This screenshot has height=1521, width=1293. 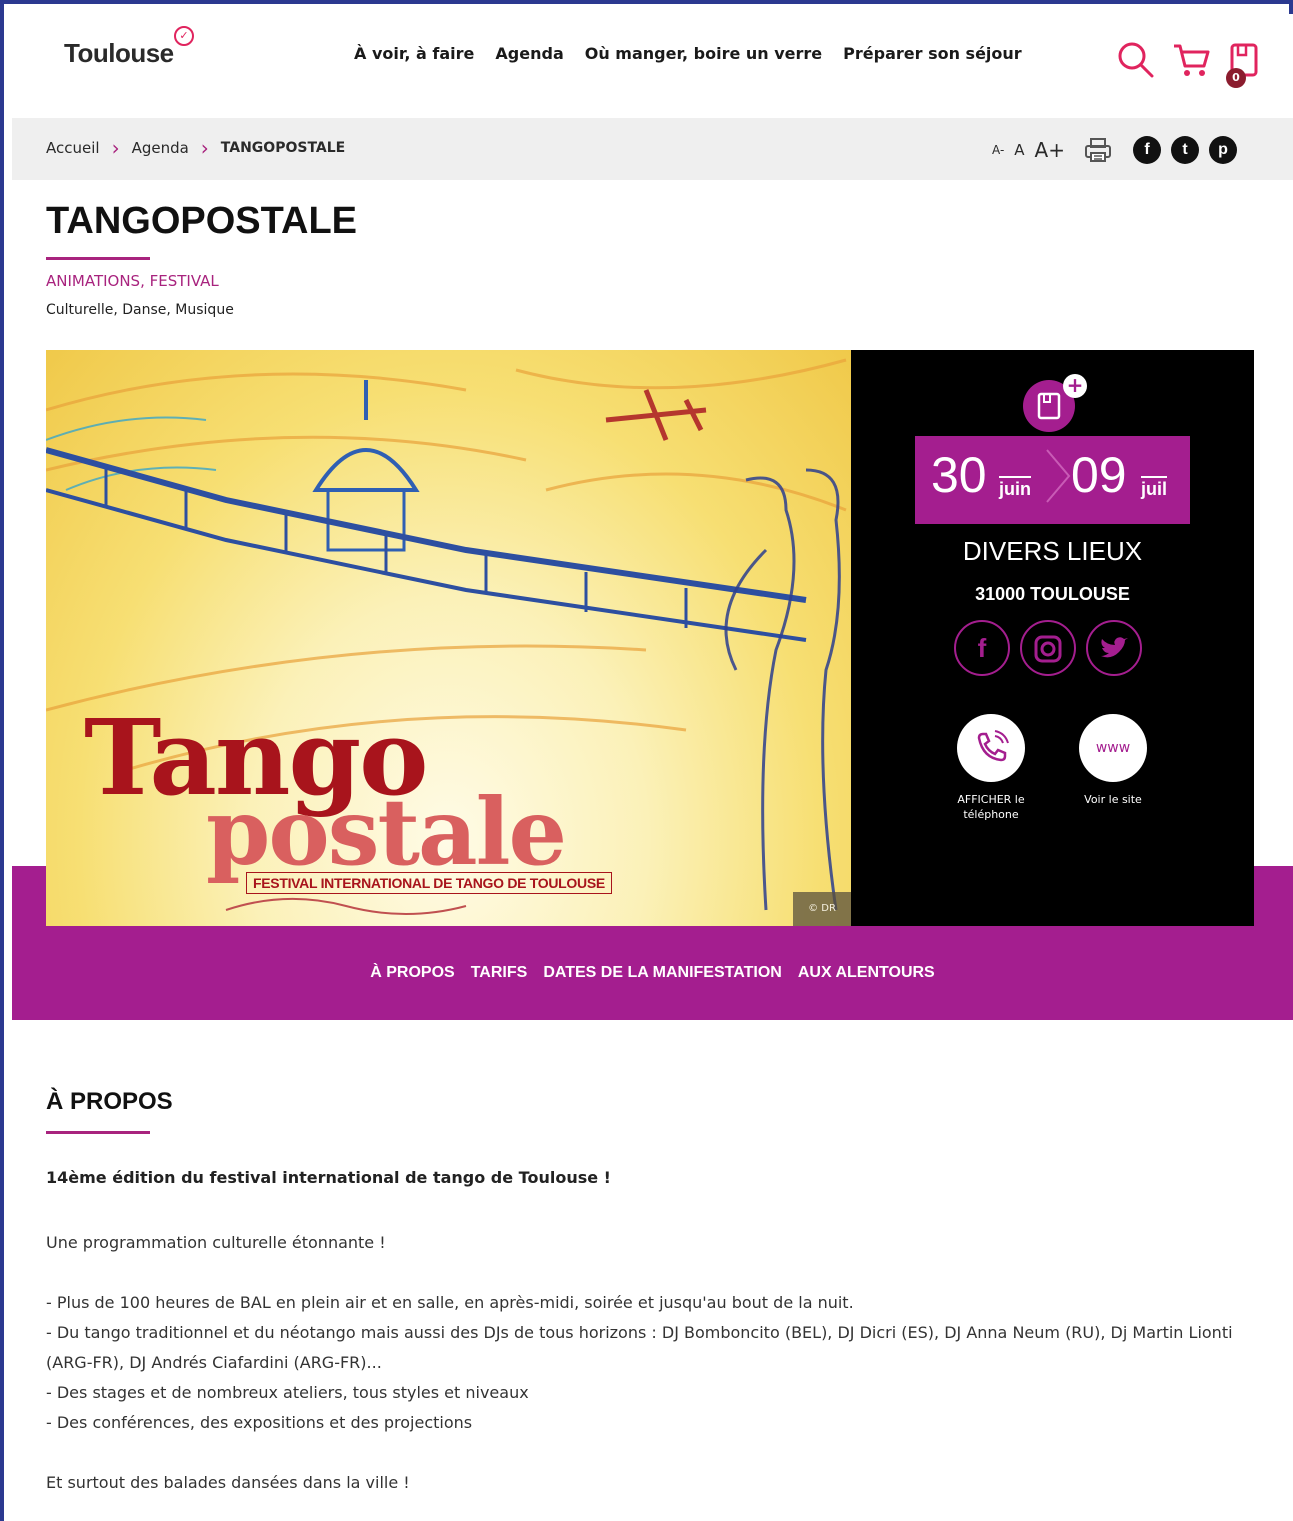 I want to click on nav-preparer-sejour: Préparer son séjour, so click(x=932, y=53).